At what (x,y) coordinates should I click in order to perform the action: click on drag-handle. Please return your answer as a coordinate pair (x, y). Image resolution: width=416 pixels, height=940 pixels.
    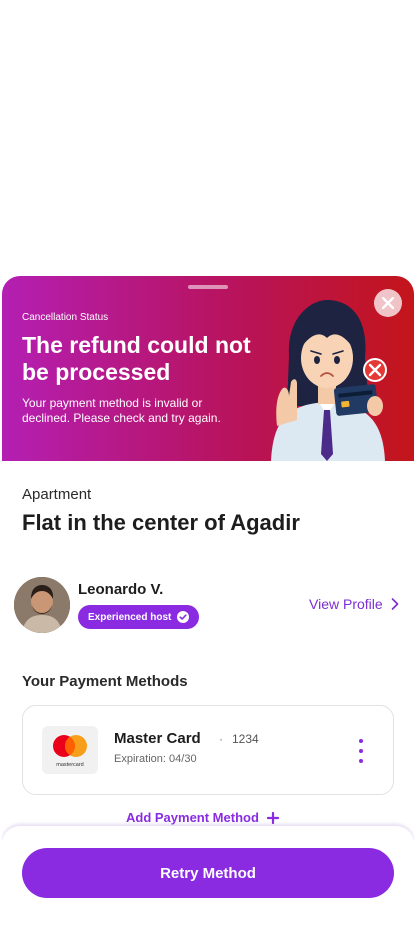
    Looking at the image, I should click on (208, 287).